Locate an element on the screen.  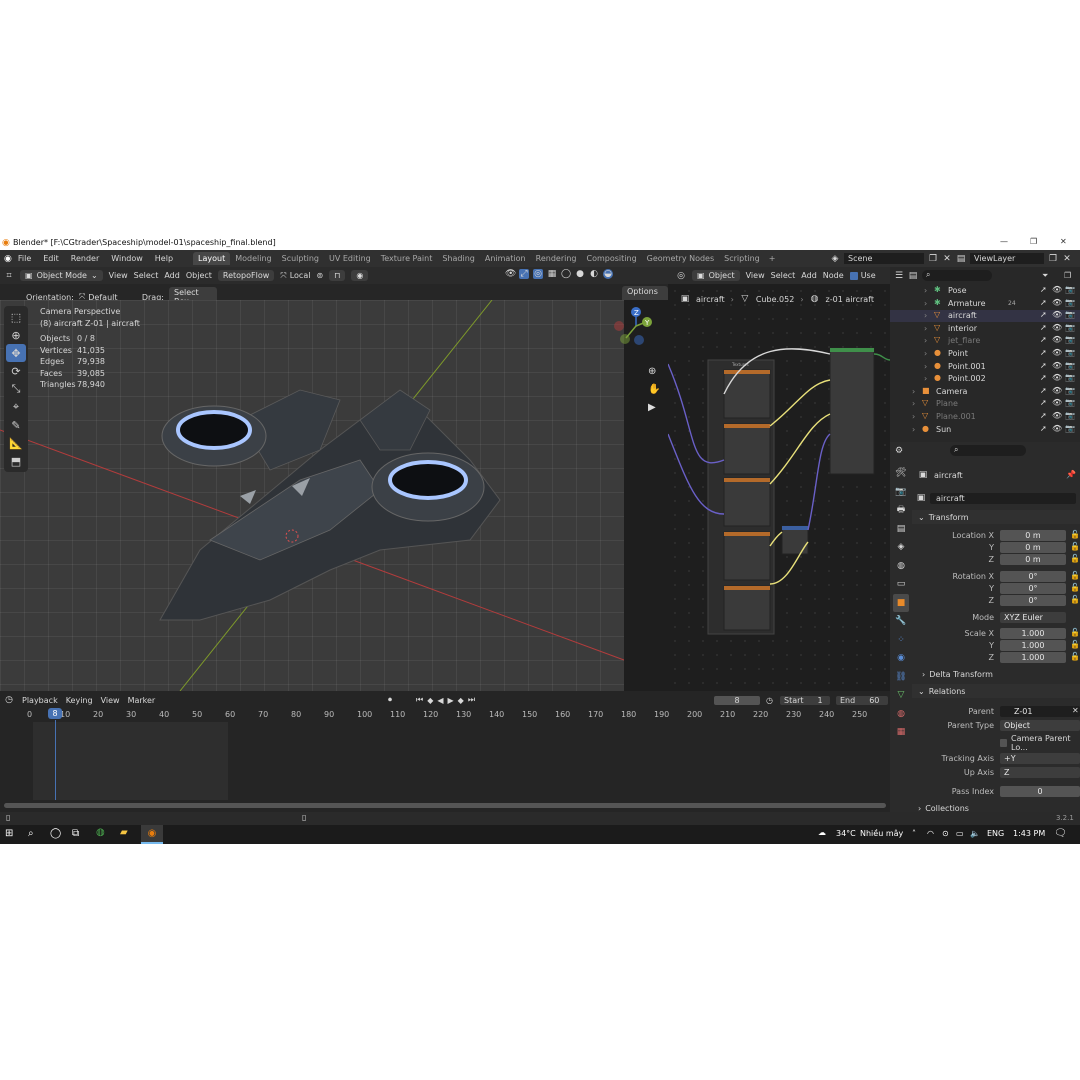
new-scene-icon: ❐ is located at coordinates (933, 259).